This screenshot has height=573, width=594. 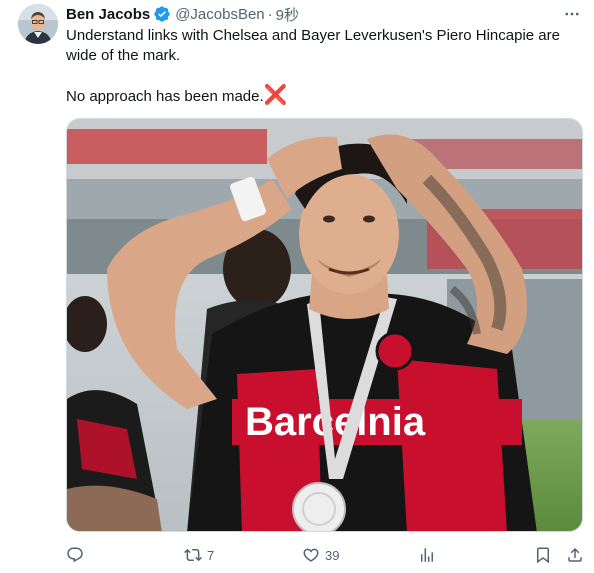 I want to click on retweet-count: 7, so click(x=211, y=555).